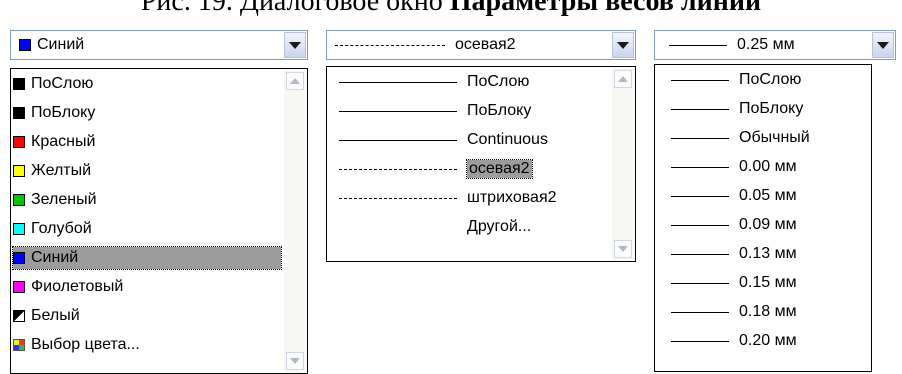 The height and width of the screenshot is (374, 902). I want to click on color-combo-value: Синий, so click(61, 44).